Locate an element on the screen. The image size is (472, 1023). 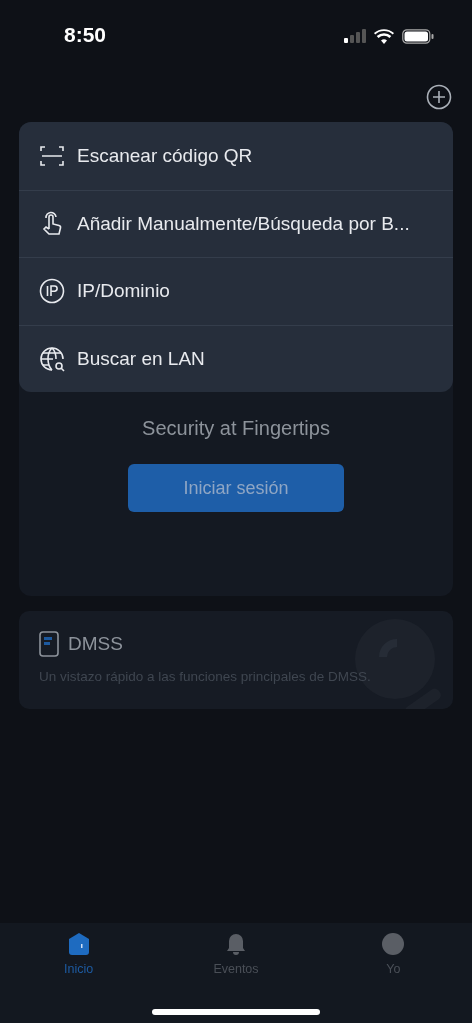
slogan: Security at Fingertips is located at coordinates (236, 428).